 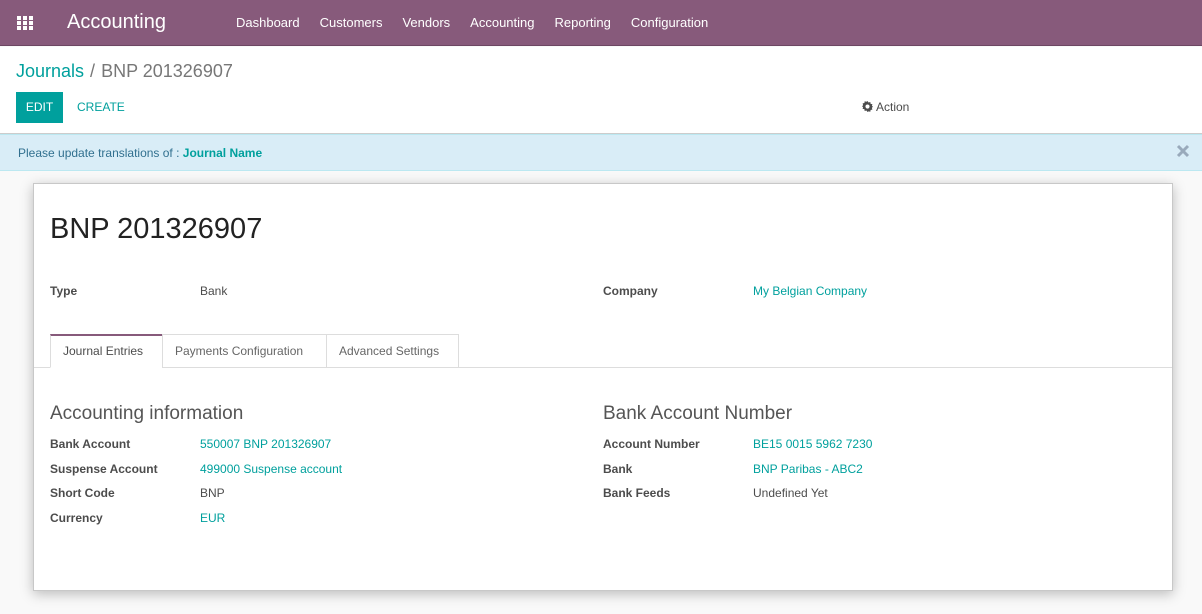 I want to click on close-icon, so click(x=1183, y=153).